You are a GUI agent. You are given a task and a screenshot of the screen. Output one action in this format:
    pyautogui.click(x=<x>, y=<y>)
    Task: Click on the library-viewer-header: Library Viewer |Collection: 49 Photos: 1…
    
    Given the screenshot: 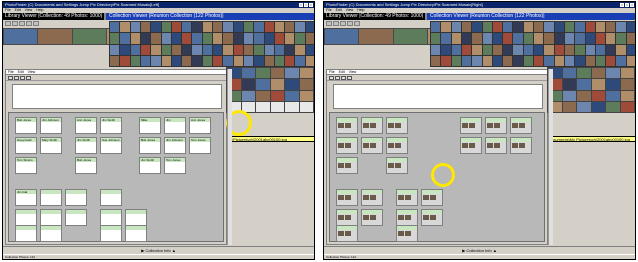 What is the action you would take?
    pyautogui.click(x=54, y=16)
    